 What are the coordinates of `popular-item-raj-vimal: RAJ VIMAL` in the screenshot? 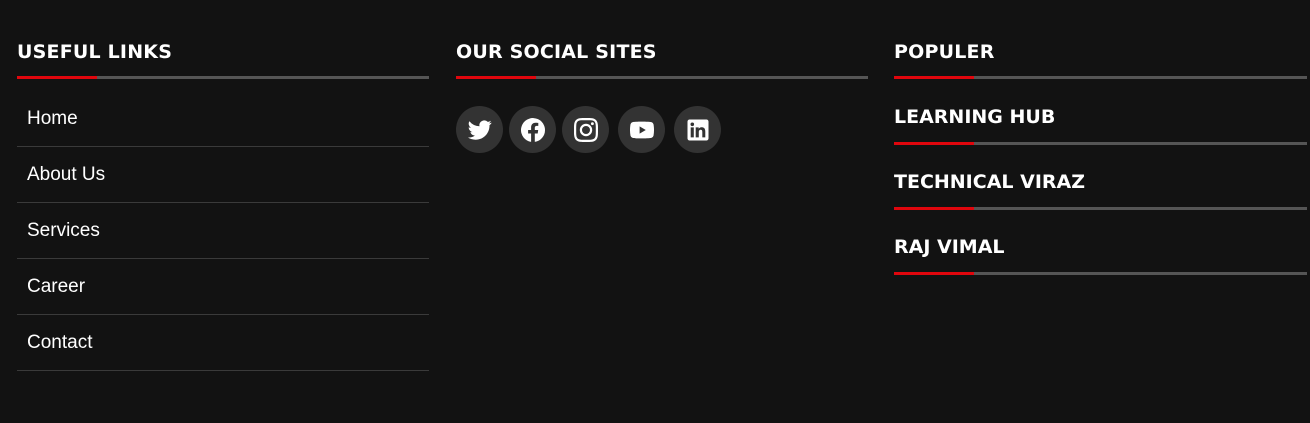 It's located at (949, 247).